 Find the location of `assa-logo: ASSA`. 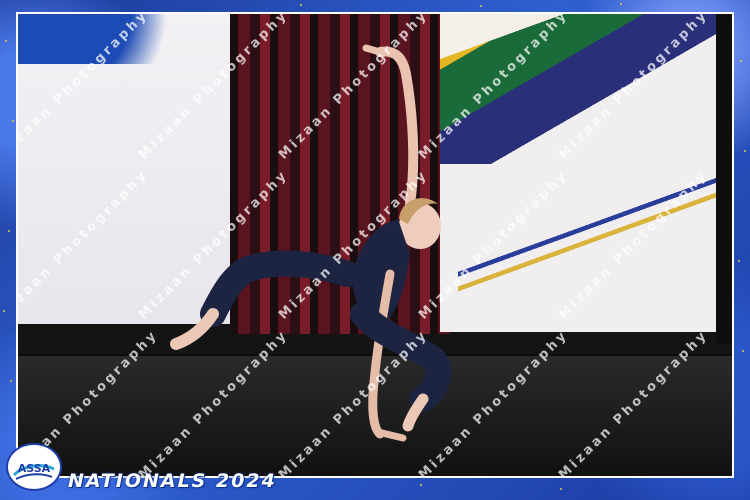

assa-logo: ASSA is located at coordinates (34, 467).